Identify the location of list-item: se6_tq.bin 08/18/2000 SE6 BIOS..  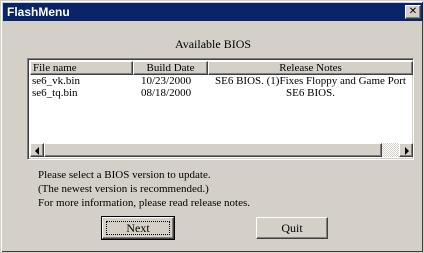
(221, 93).